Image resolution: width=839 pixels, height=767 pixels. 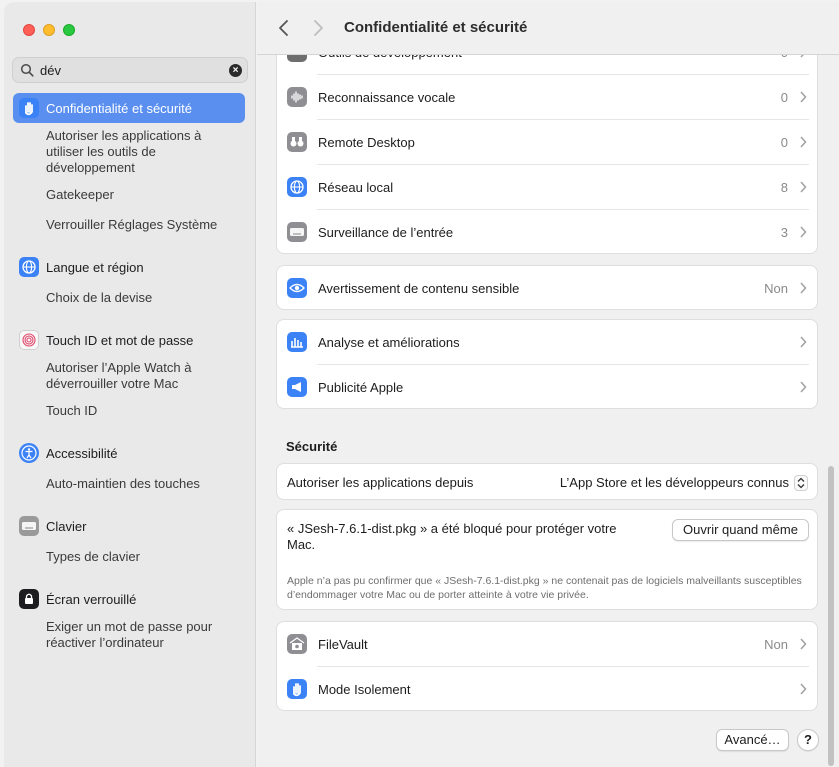 I want to click on sidebar-item-label: Écran verrouillé, so click(x=91, y=599).